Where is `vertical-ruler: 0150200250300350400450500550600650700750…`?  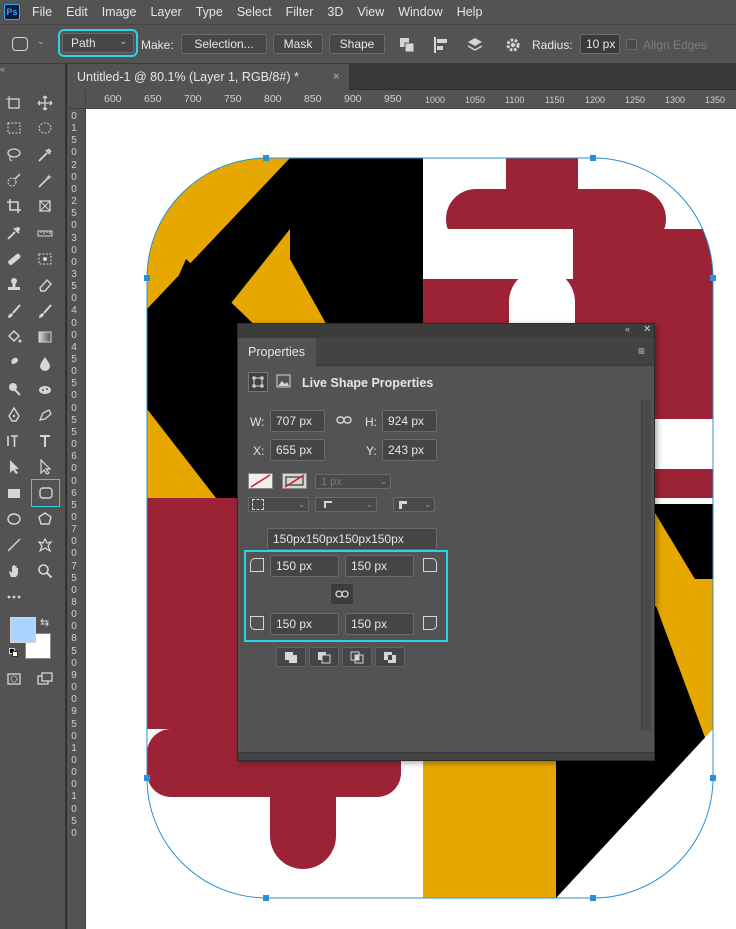
vertical-ruler: 0150200250300350400450500550600650700750… is located at coordinates (76, 519).